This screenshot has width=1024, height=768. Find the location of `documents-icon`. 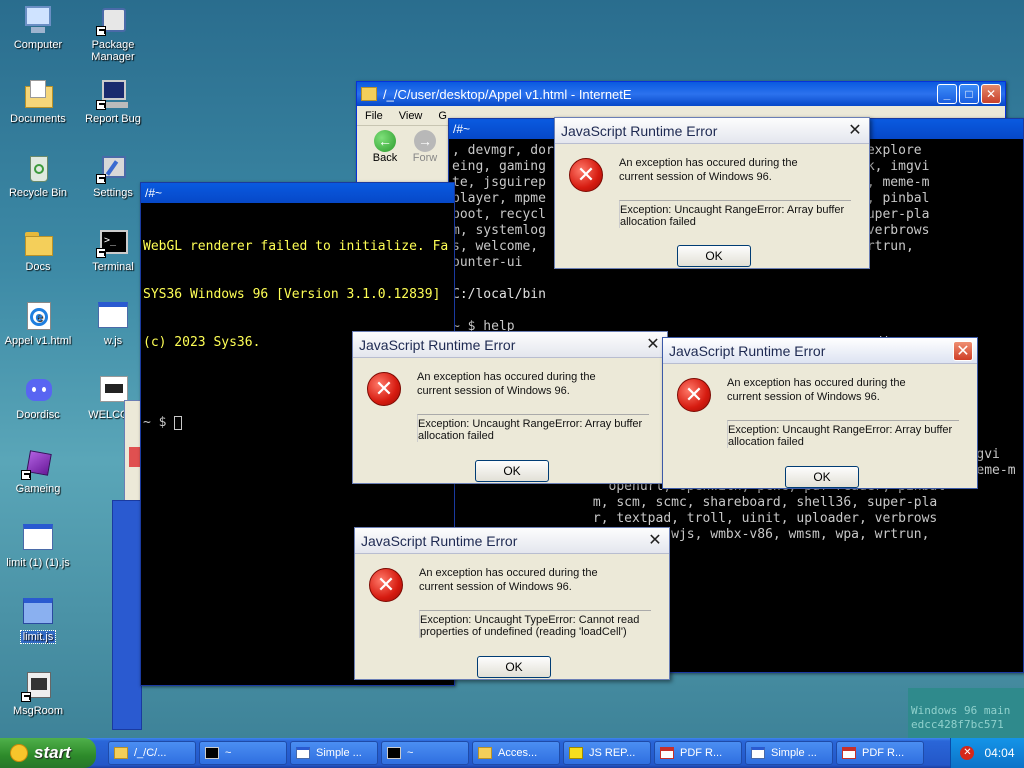

documents-icon is located at coordinates (38, 94).